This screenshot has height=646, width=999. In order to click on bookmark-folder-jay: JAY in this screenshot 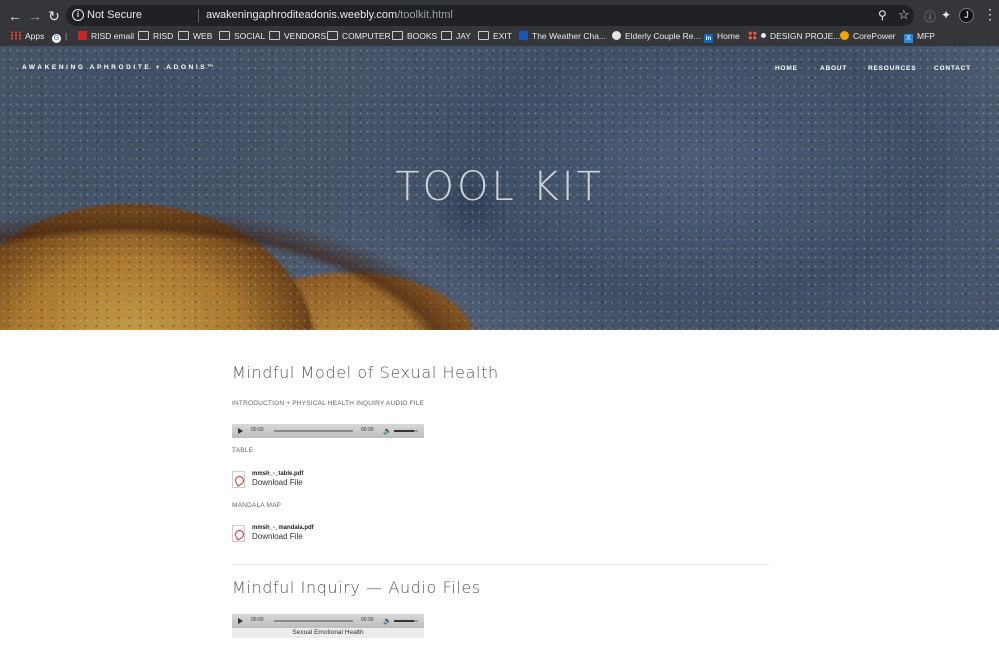, I will do `click(456, 36)`.